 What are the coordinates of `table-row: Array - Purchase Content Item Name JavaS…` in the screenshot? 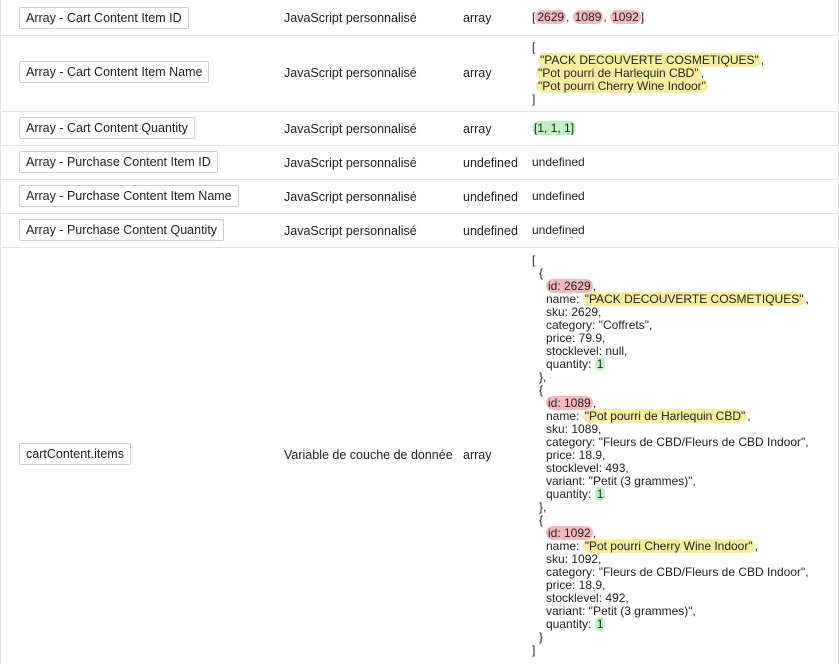 It's located at (419, 197).